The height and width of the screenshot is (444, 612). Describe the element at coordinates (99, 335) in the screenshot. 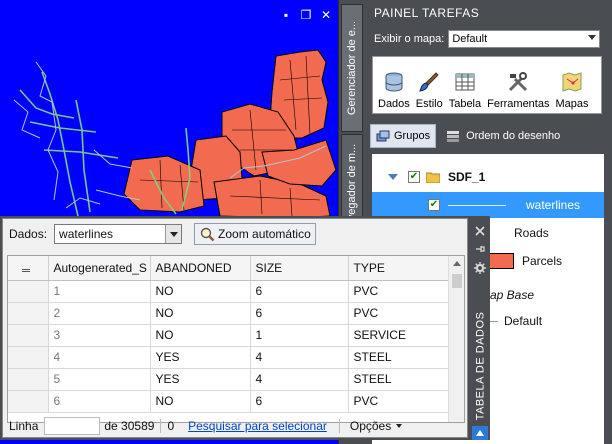

I see `table-cell: 3` at that location.